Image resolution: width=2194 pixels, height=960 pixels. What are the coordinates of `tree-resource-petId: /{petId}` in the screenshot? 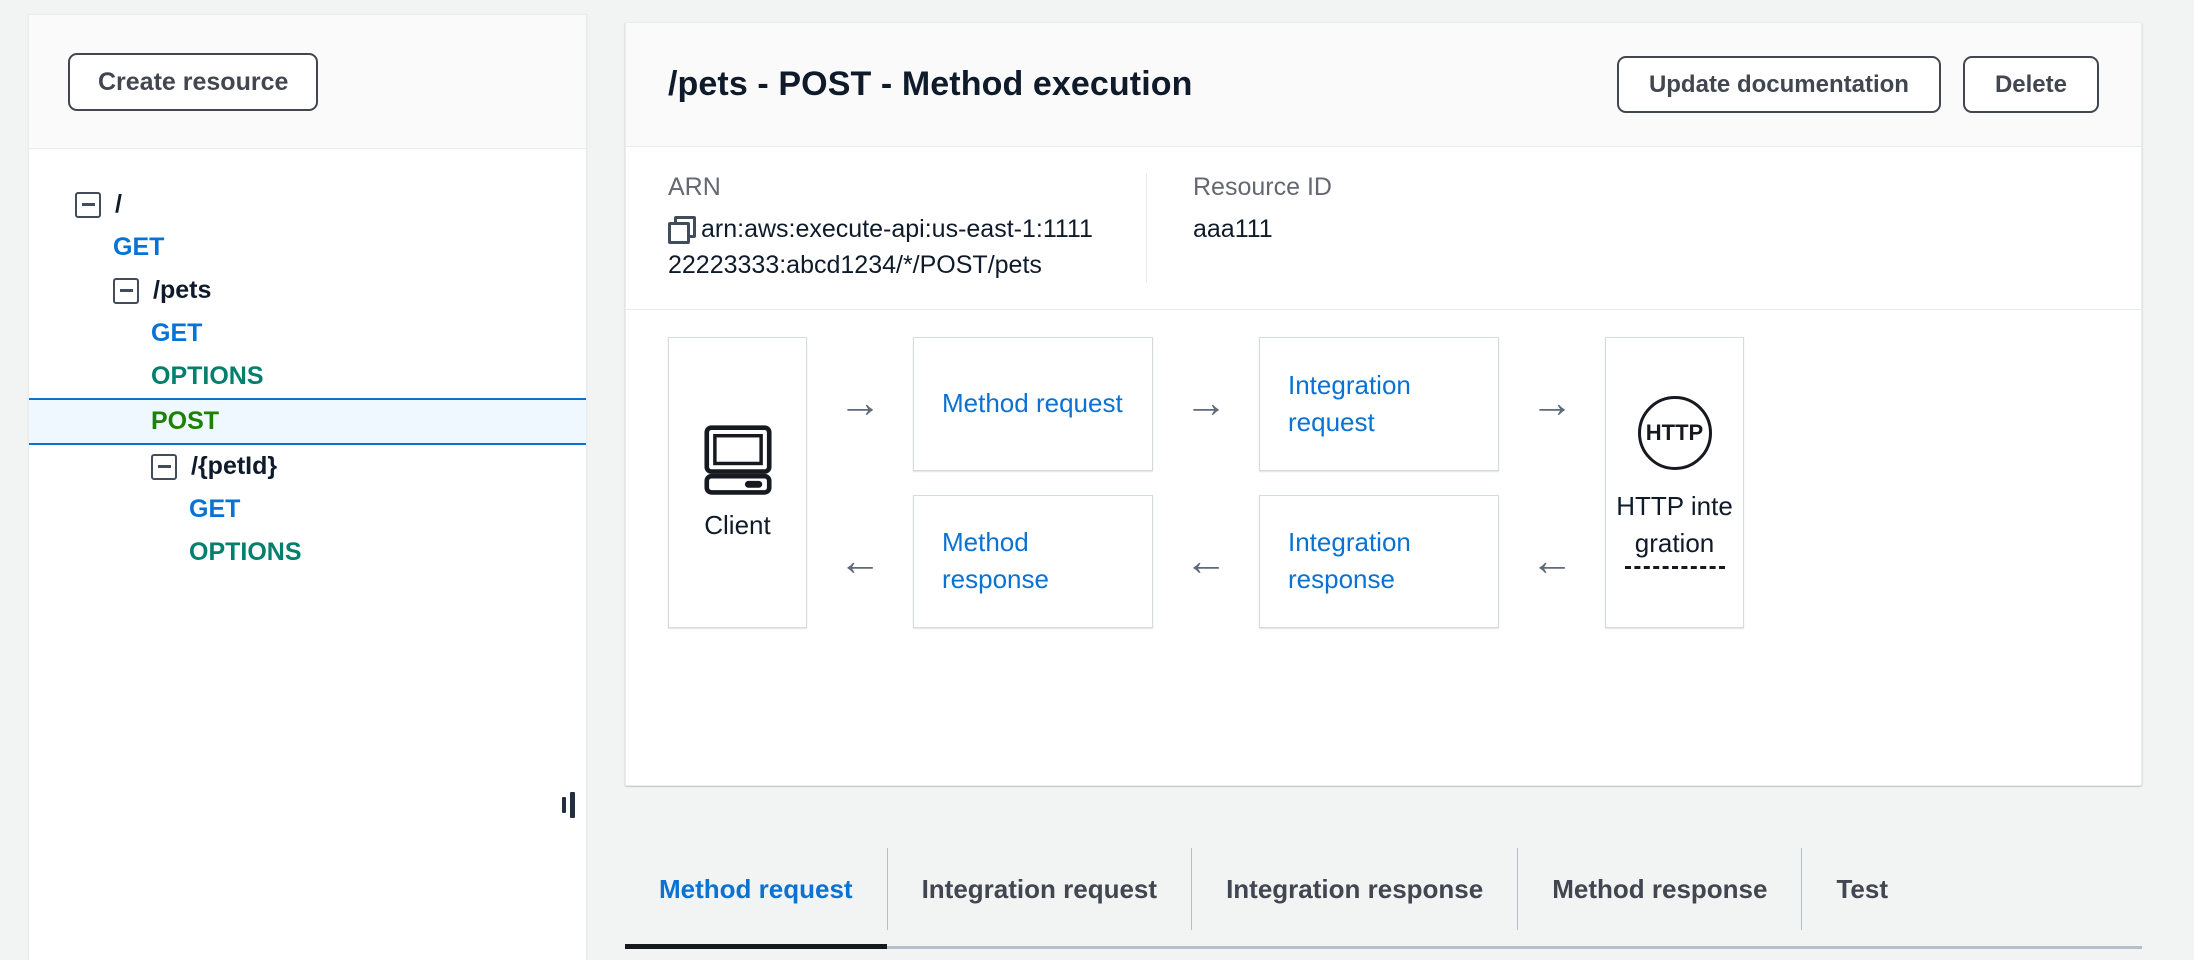 It's located at (307, 466).